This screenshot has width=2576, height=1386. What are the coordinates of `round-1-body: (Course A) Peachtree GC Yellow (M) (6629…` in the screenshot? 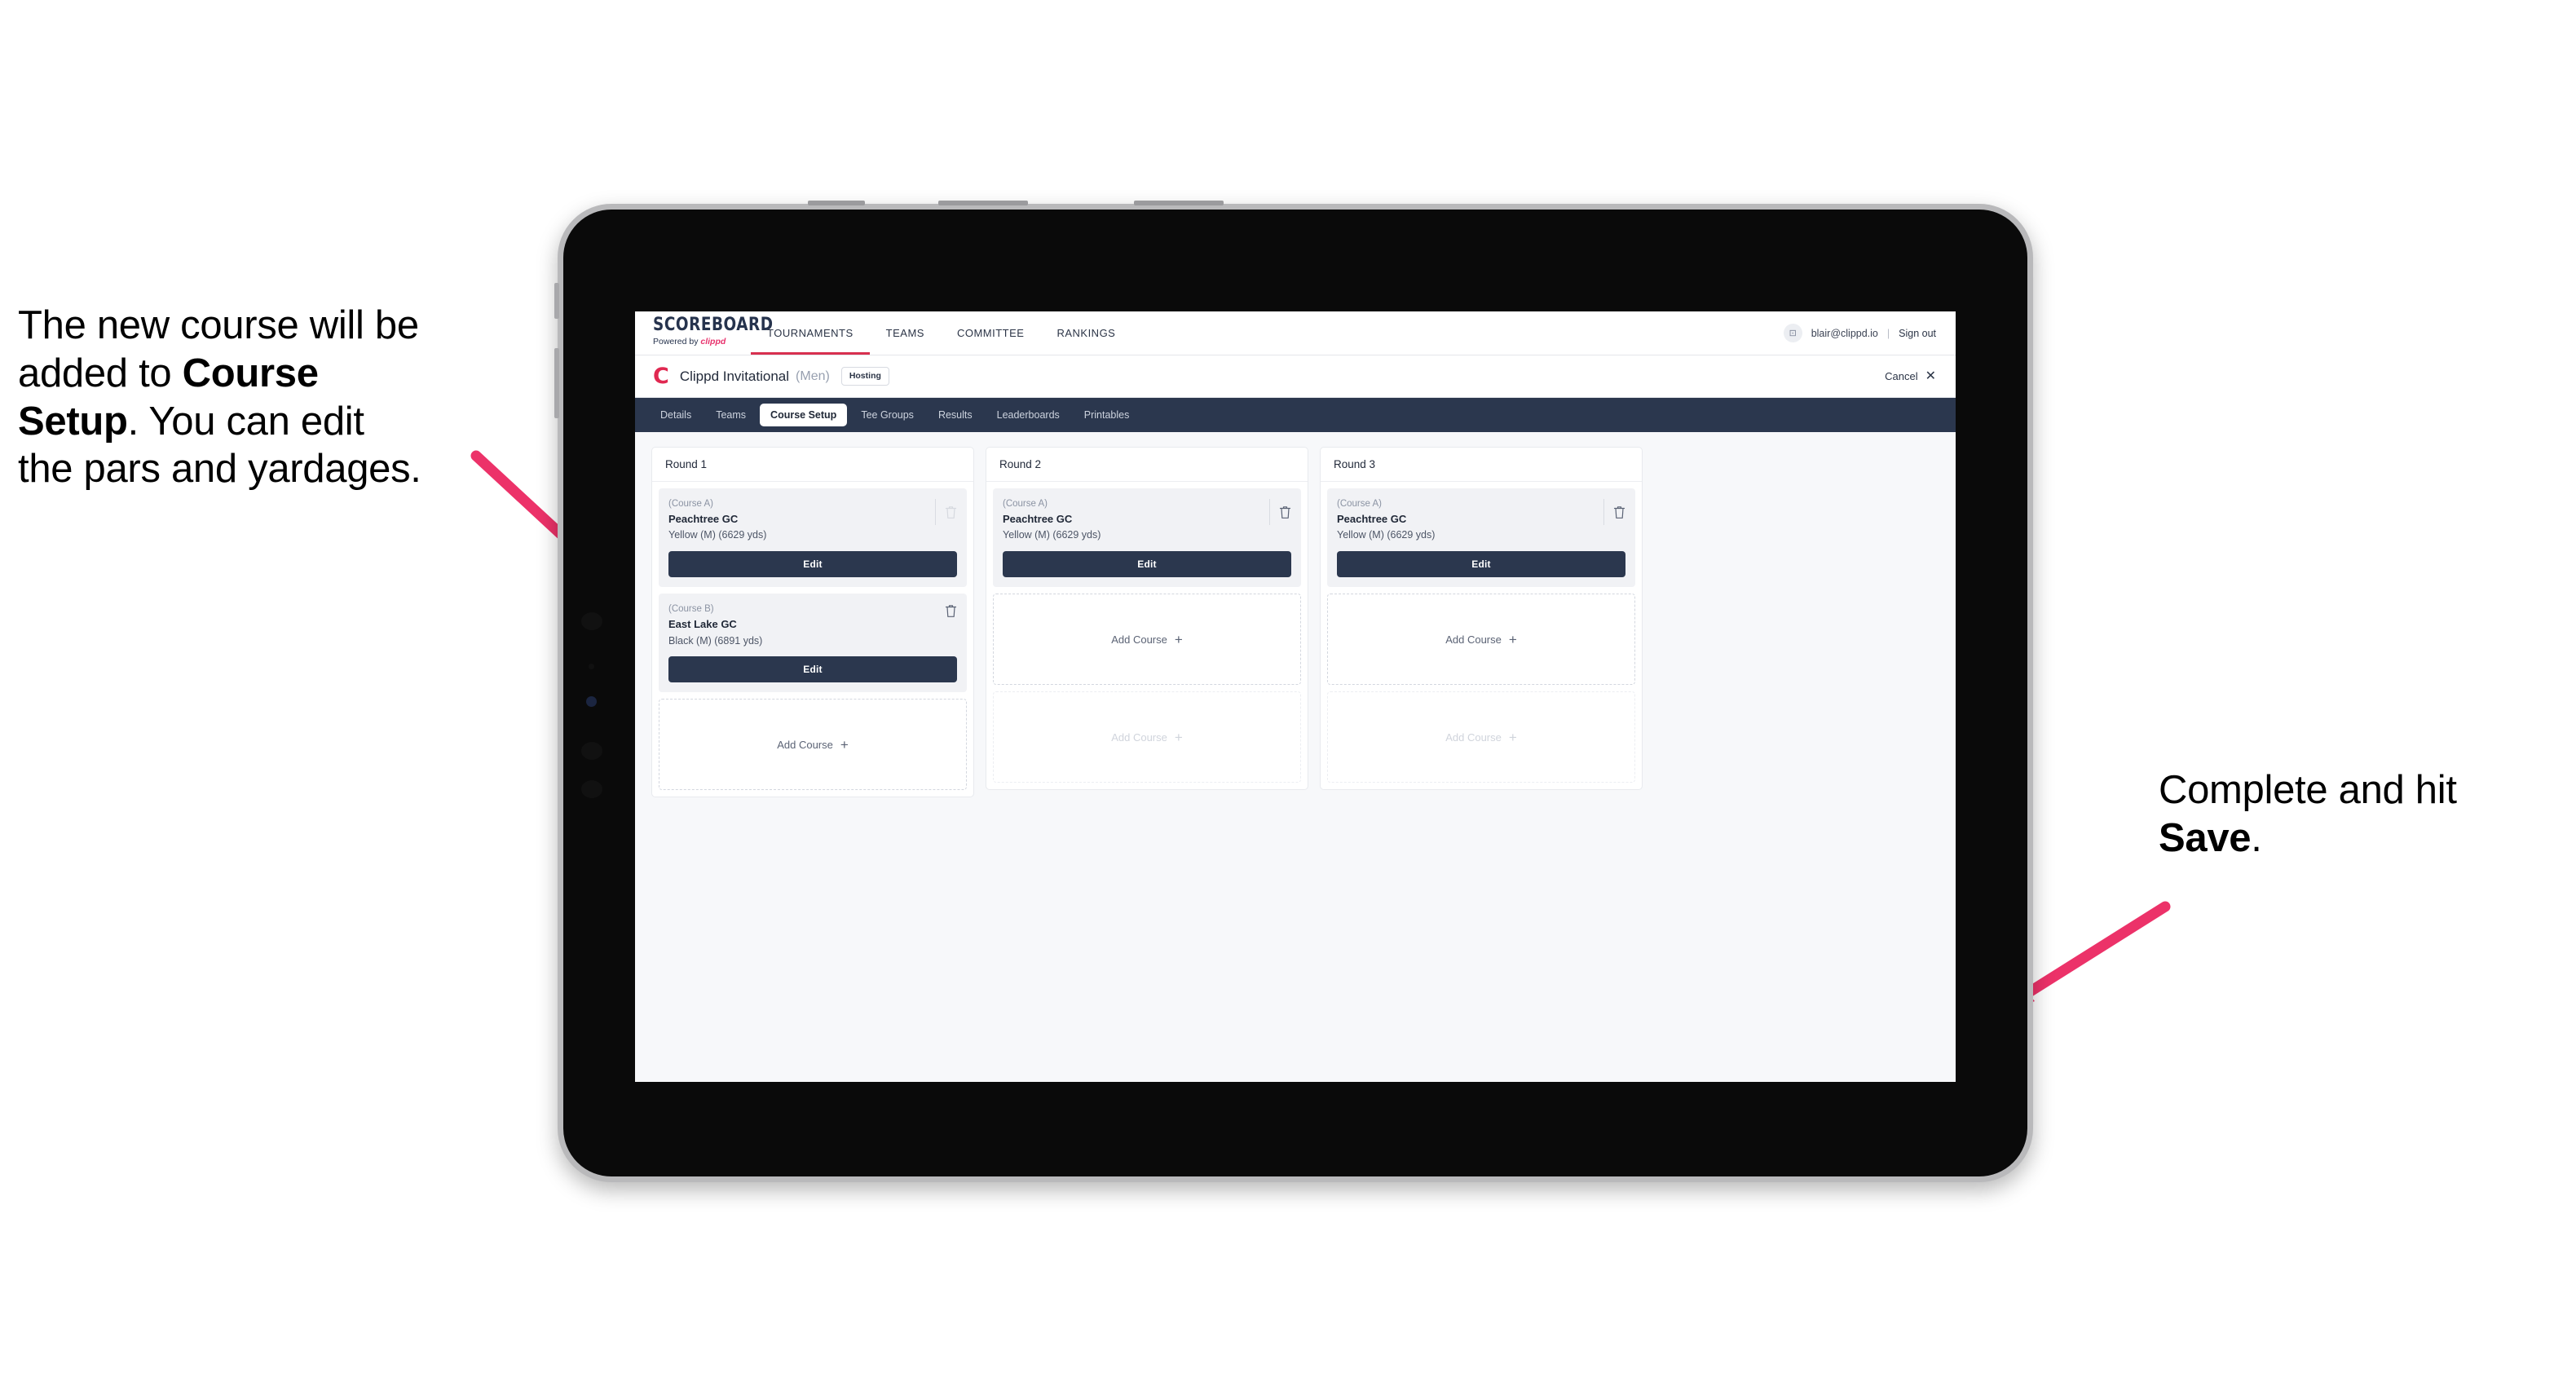 It's located at (812, 639).